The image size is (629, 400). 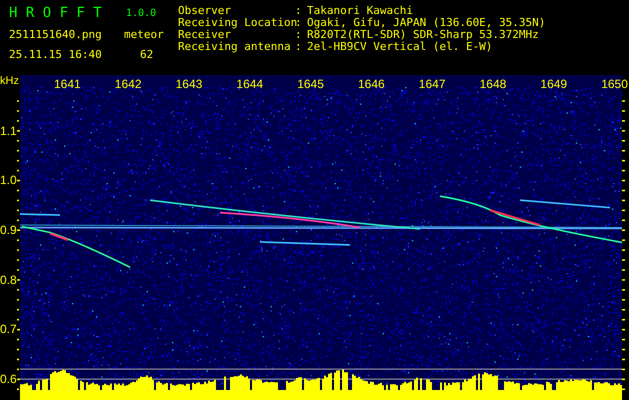 I want to click on meteor-label: meteor, so click(x=144, y=34).